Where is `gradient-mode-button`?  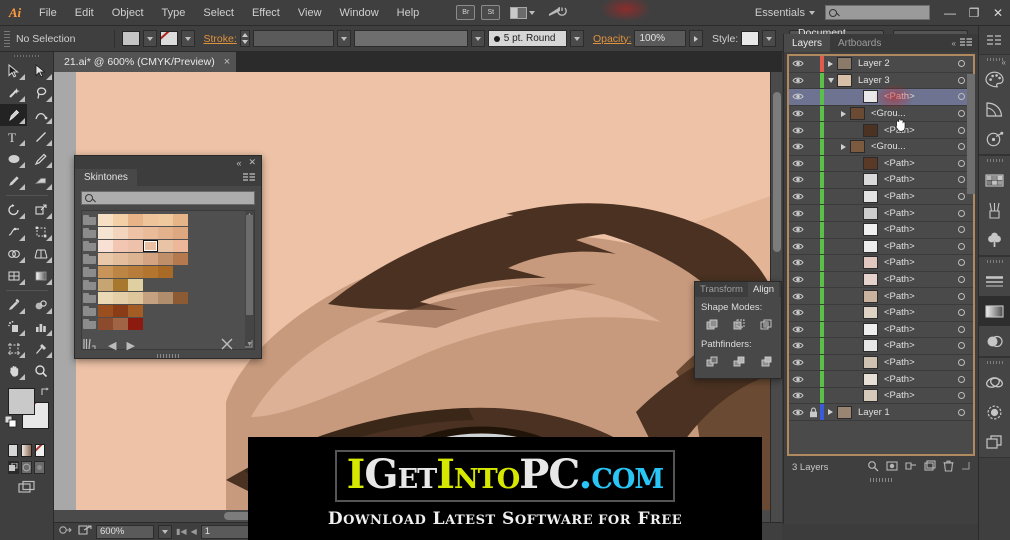
gradient-mode-button is located at coordinates (26, 450).